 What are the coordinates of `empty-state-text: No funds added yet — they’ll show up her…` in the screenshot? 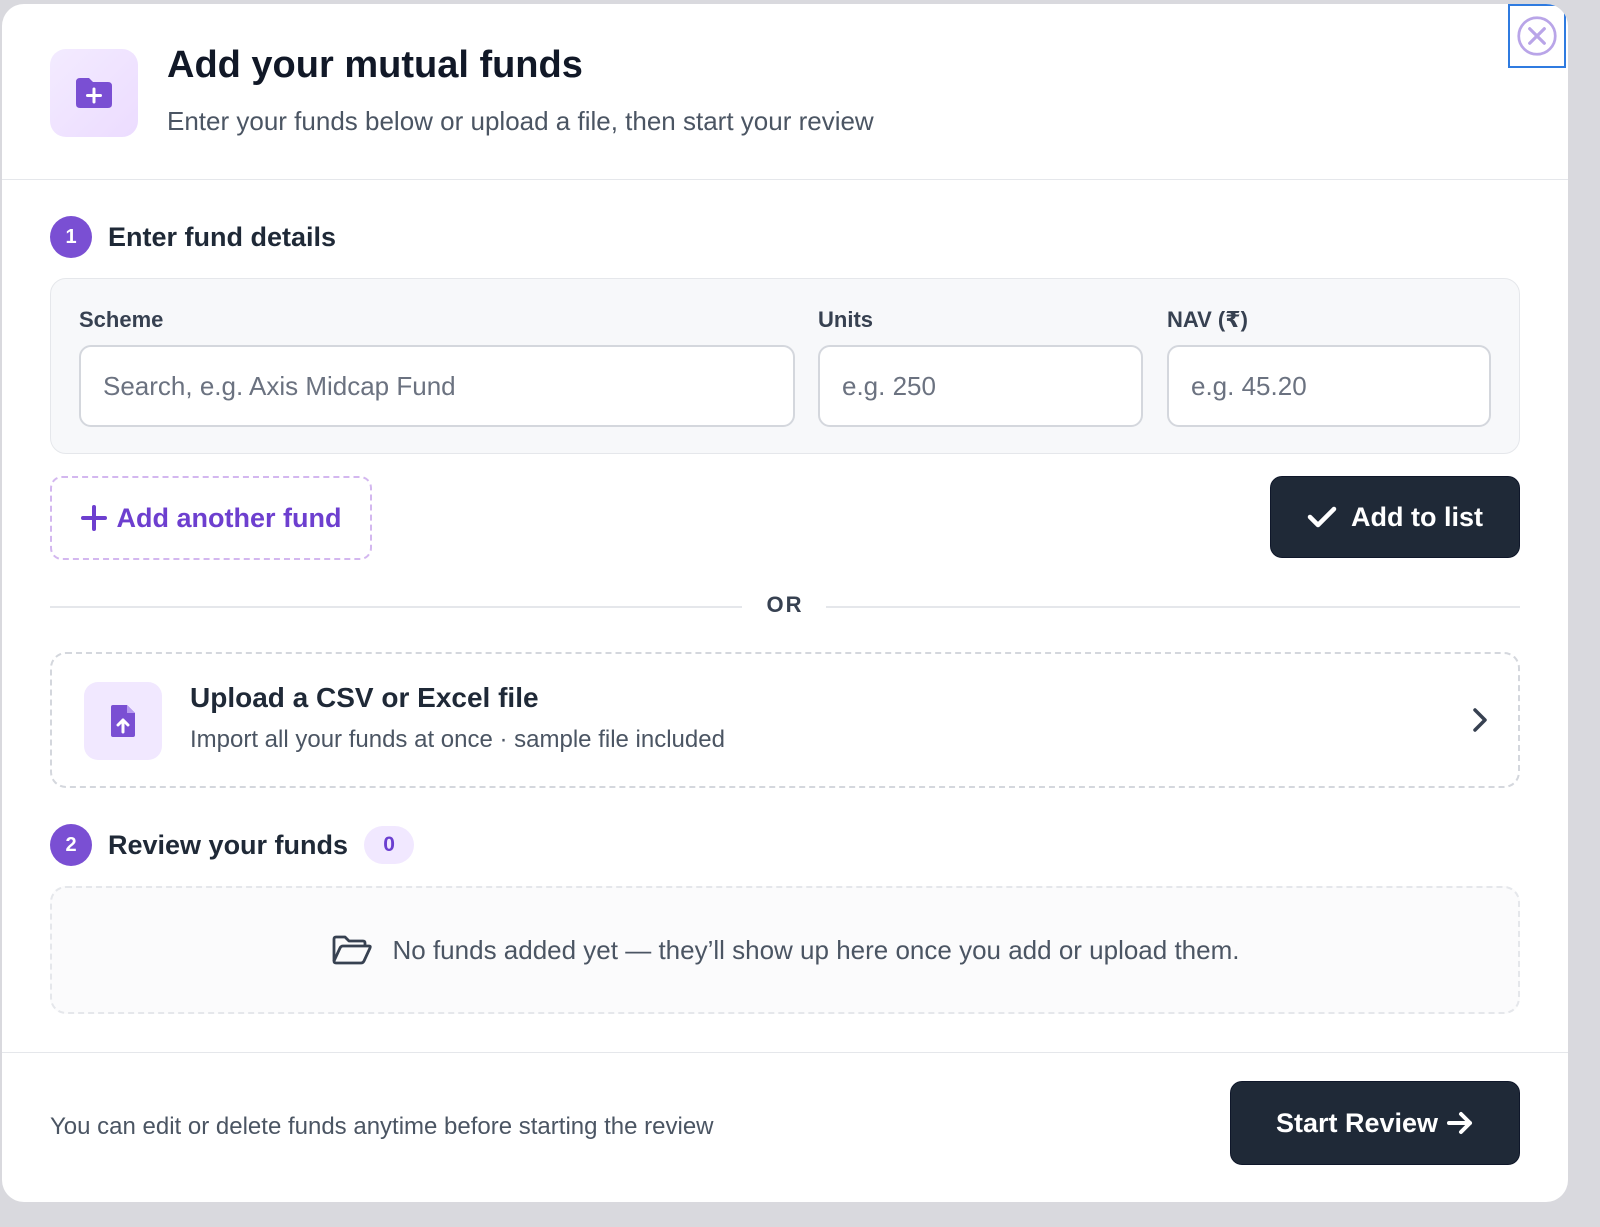 It's located at (816, 949).